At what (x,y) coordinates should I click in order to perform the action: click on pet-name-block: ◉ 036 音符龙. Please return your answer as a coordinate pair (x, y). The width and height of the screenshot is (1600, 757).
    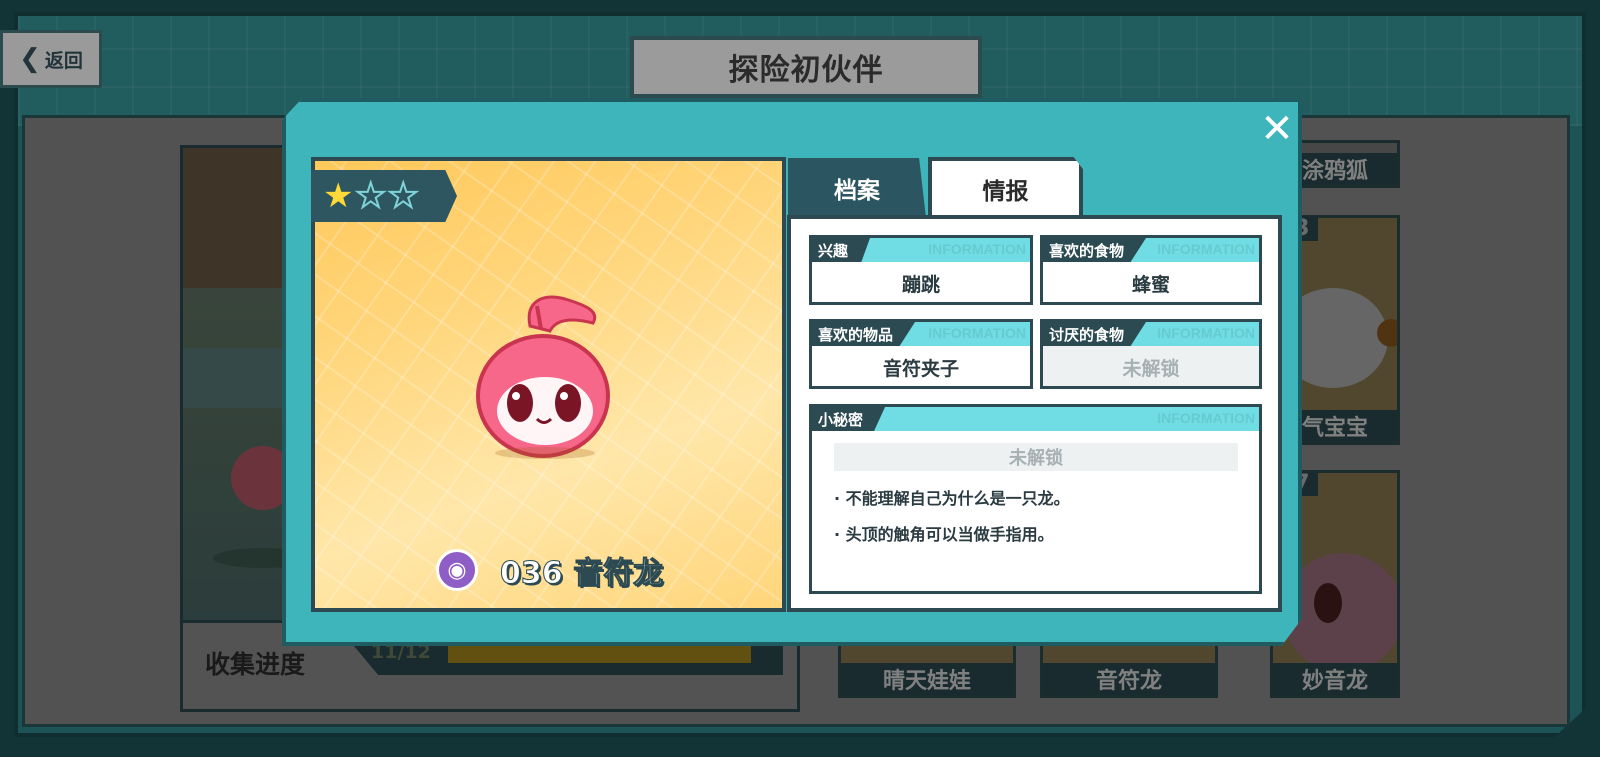
    Looking at the image, I should click on (550, 570).